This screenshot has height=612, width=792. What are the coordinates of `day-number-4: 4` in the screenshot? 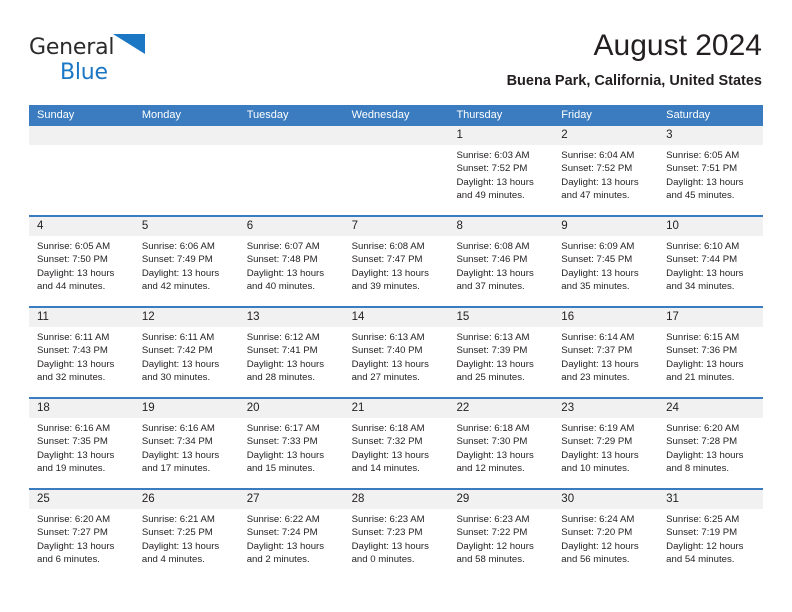 It's located at (81, 226).